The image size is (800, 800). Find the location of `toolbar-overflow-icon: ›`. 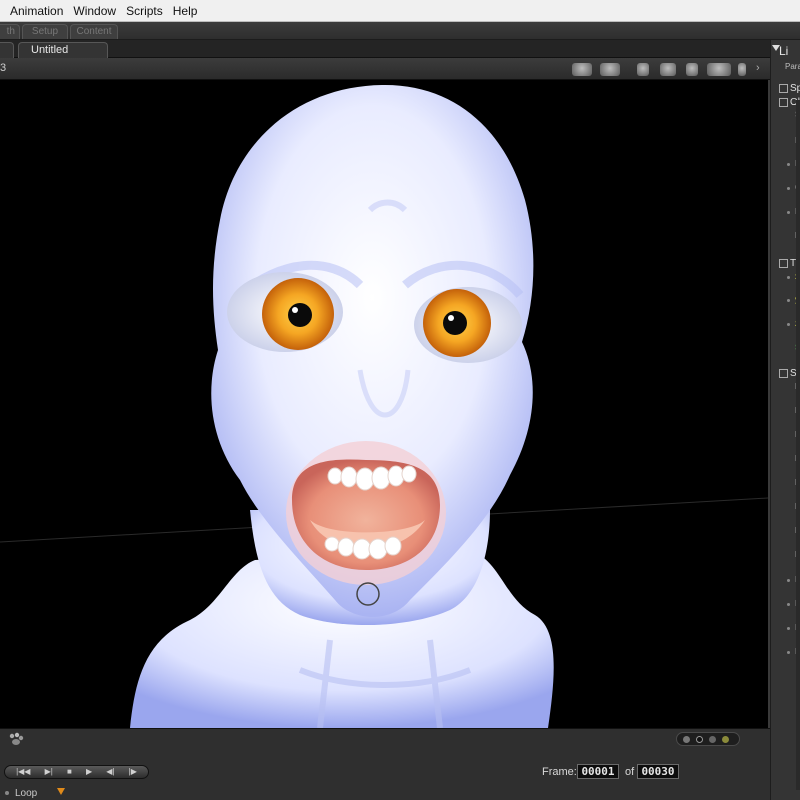

toolbar-overflow-icon: › is located at coordinates (758, 68).